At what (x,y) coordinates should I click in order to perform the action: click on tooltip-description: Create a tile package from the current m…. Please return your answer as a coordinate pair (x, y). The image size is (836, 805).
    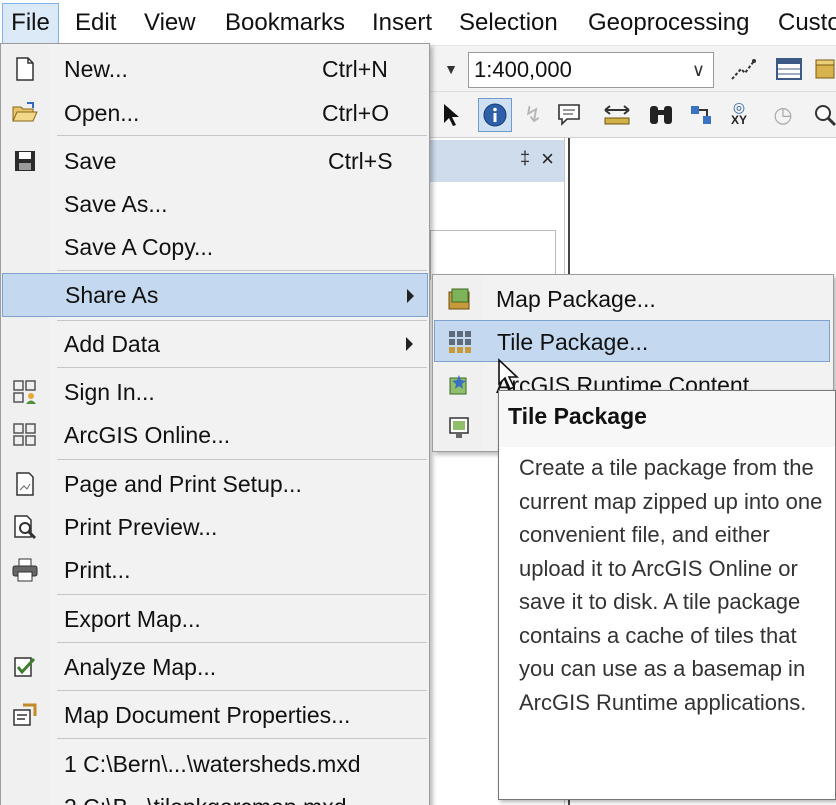
    Looking at the image, I should click on (671, 585).